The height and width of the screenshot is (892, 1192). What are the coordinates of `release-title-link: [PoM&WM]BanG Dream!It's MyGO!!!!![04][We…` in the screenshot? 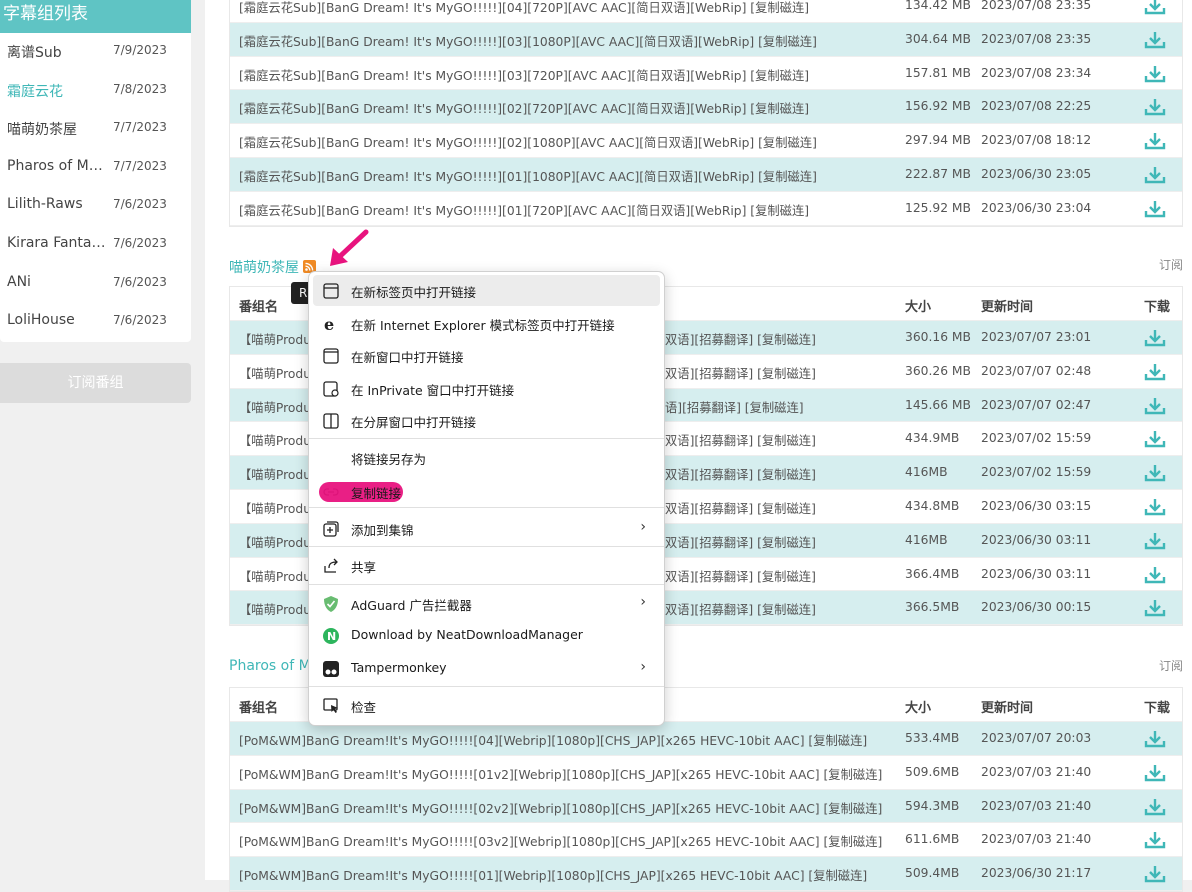 It's located at (553, 740).